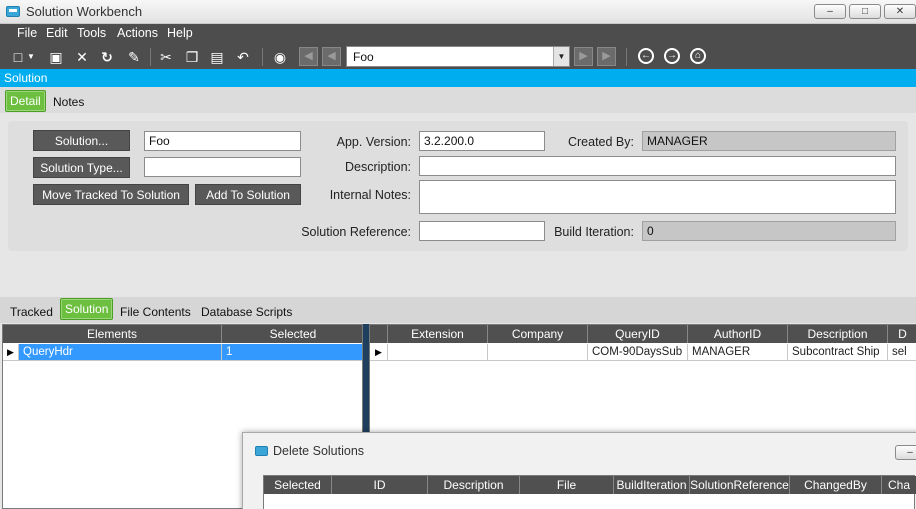  I want to click on build-iteration-field: 0, so click(769, 231).